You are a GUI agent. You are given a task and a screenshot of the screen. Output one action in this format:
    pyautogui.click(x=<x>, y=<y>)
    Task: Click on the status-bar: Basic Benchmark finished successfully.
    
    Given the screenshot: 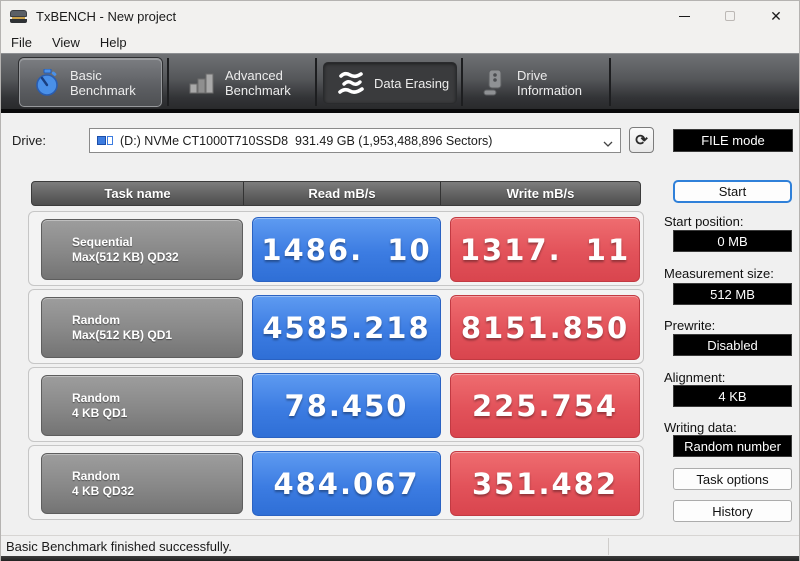 What is the action you would take?
    pyautogui.click(x=400, y=545)
    